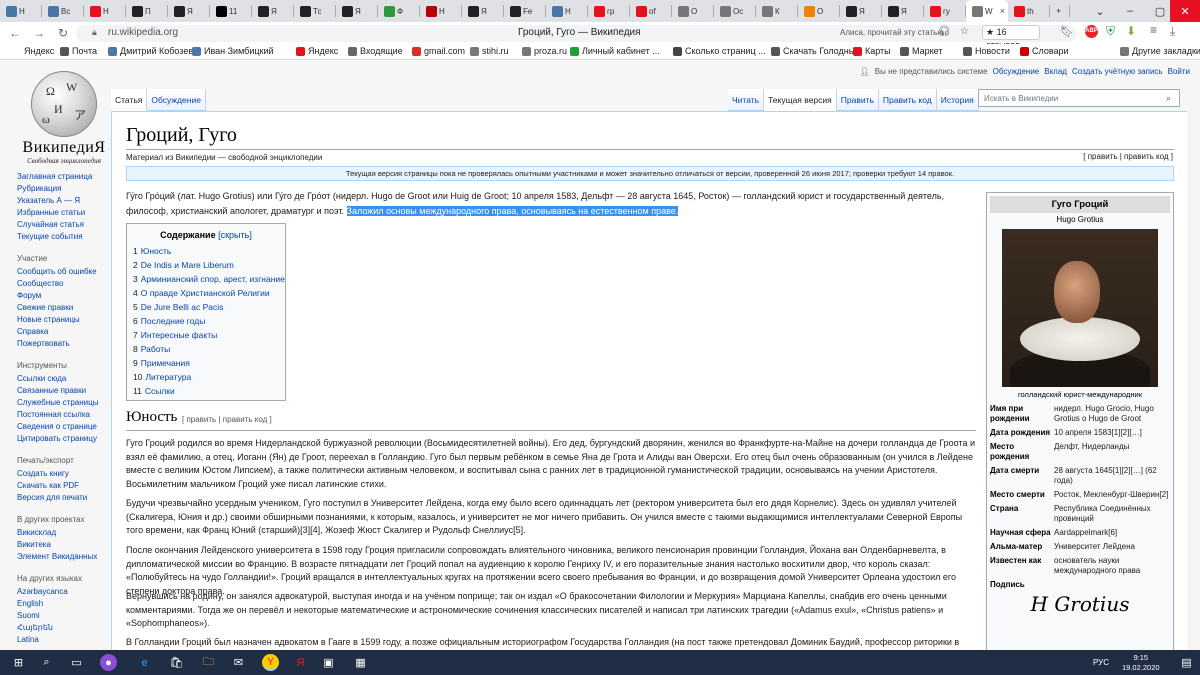  I want to click on edit-links: [ править | править код ], so click(1128, 156).